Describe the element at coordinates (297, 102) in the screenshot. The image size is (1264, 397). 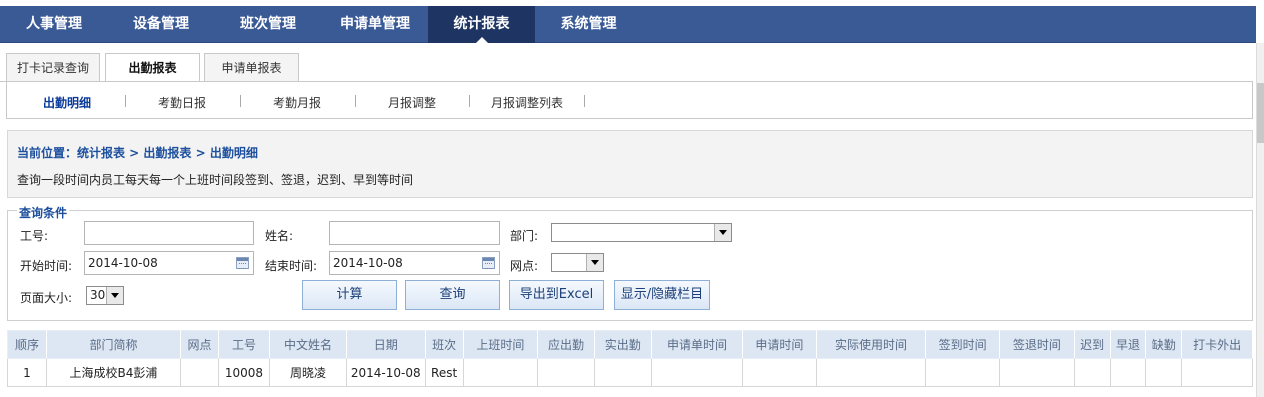
I see `link-monthly-report: 考勤月报` at that location.